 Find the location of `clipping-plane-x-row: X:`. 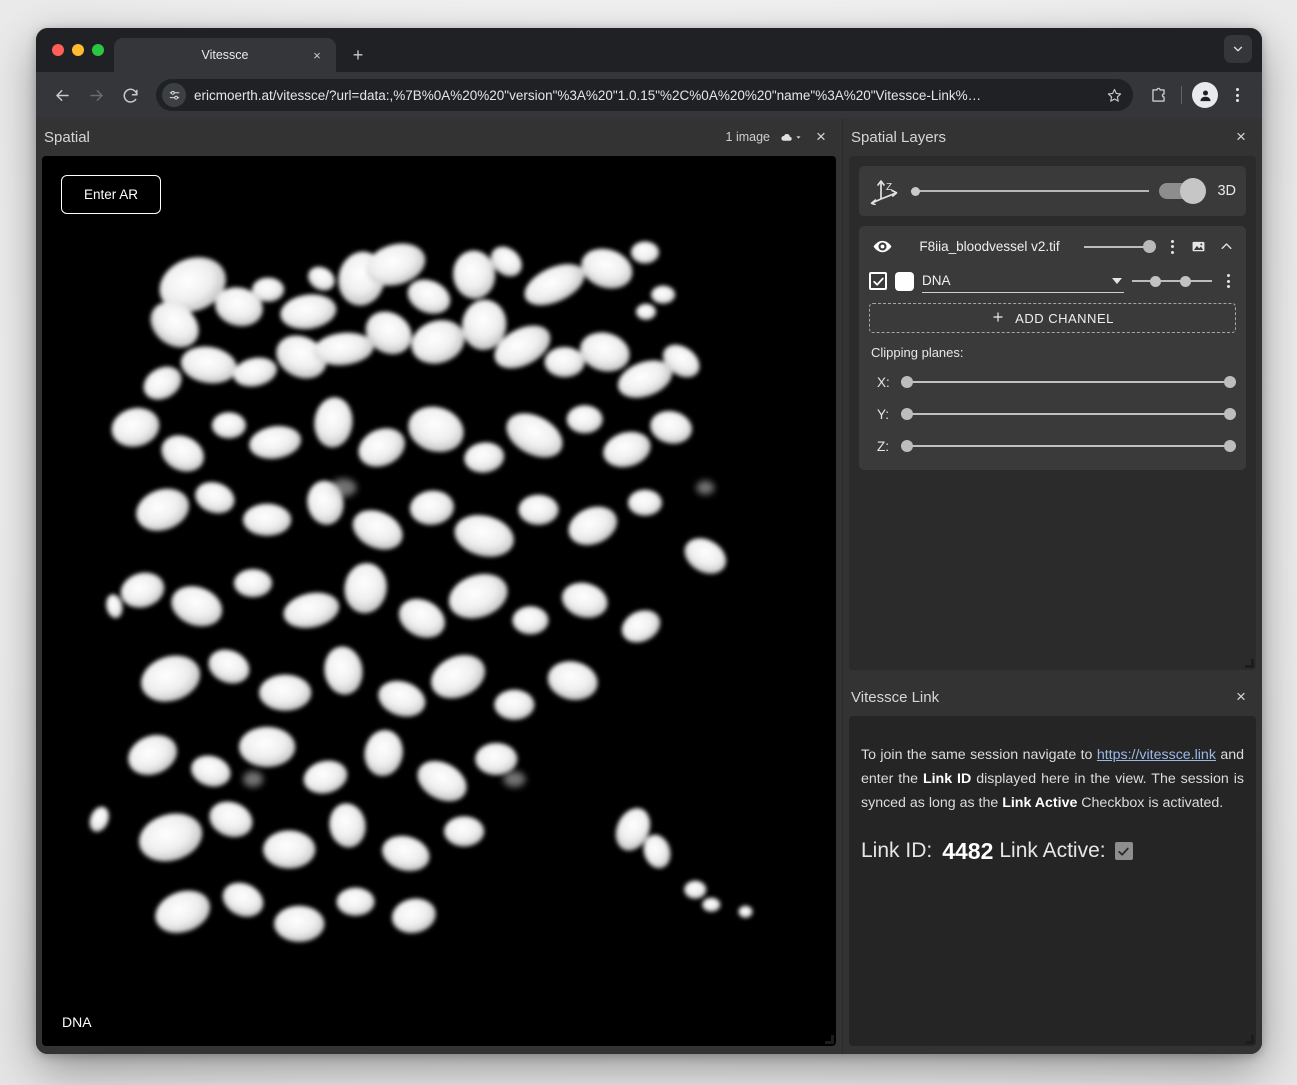

clipping-plane-x-row: X: is located at coordinates (1052, 382).